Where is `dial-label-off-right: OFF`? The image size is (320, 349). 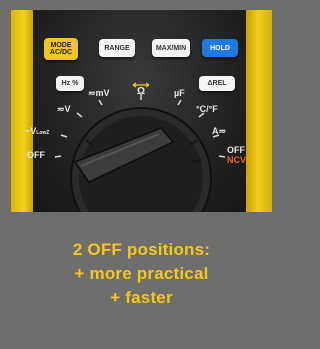 dial-label-off-right: OFF is located at coordinates (236, 150).